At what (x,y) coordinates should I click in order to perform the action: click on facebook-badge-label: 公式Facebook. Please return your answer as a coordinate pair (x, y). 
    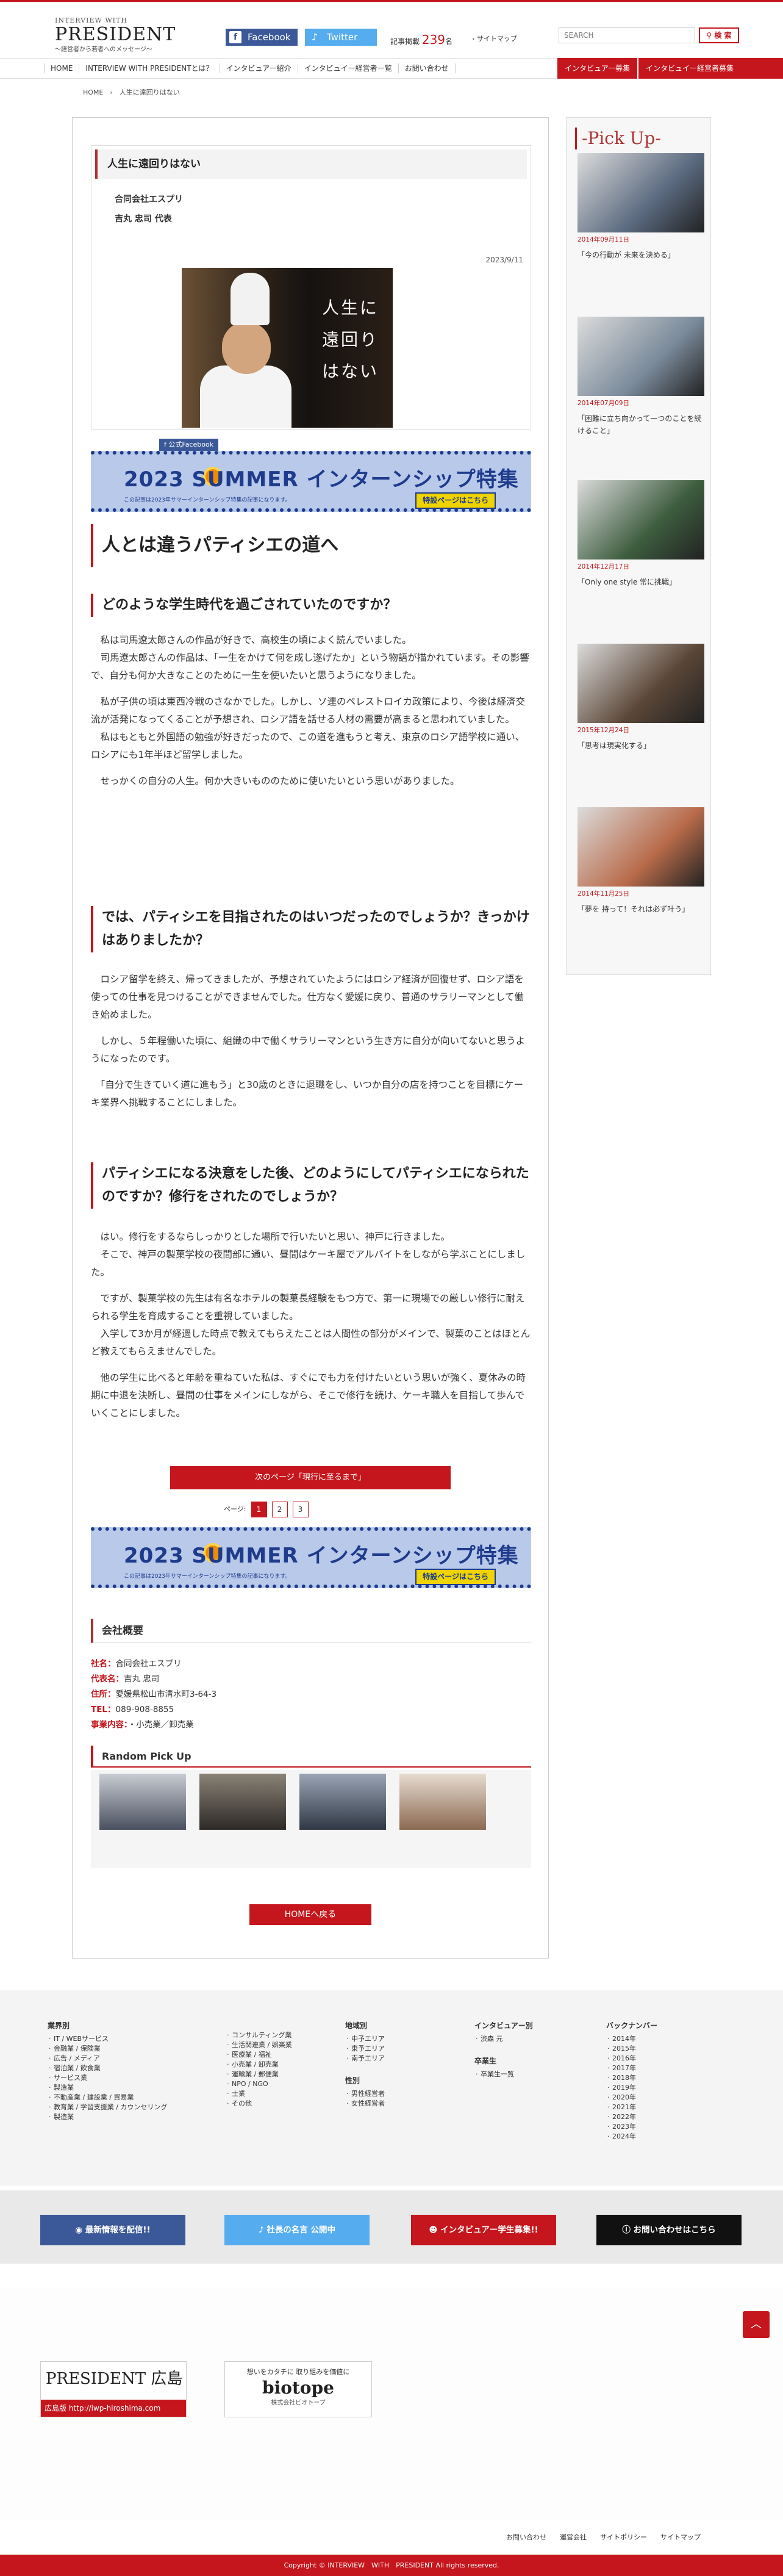
    Looking at the image, I should click on (191, 444).